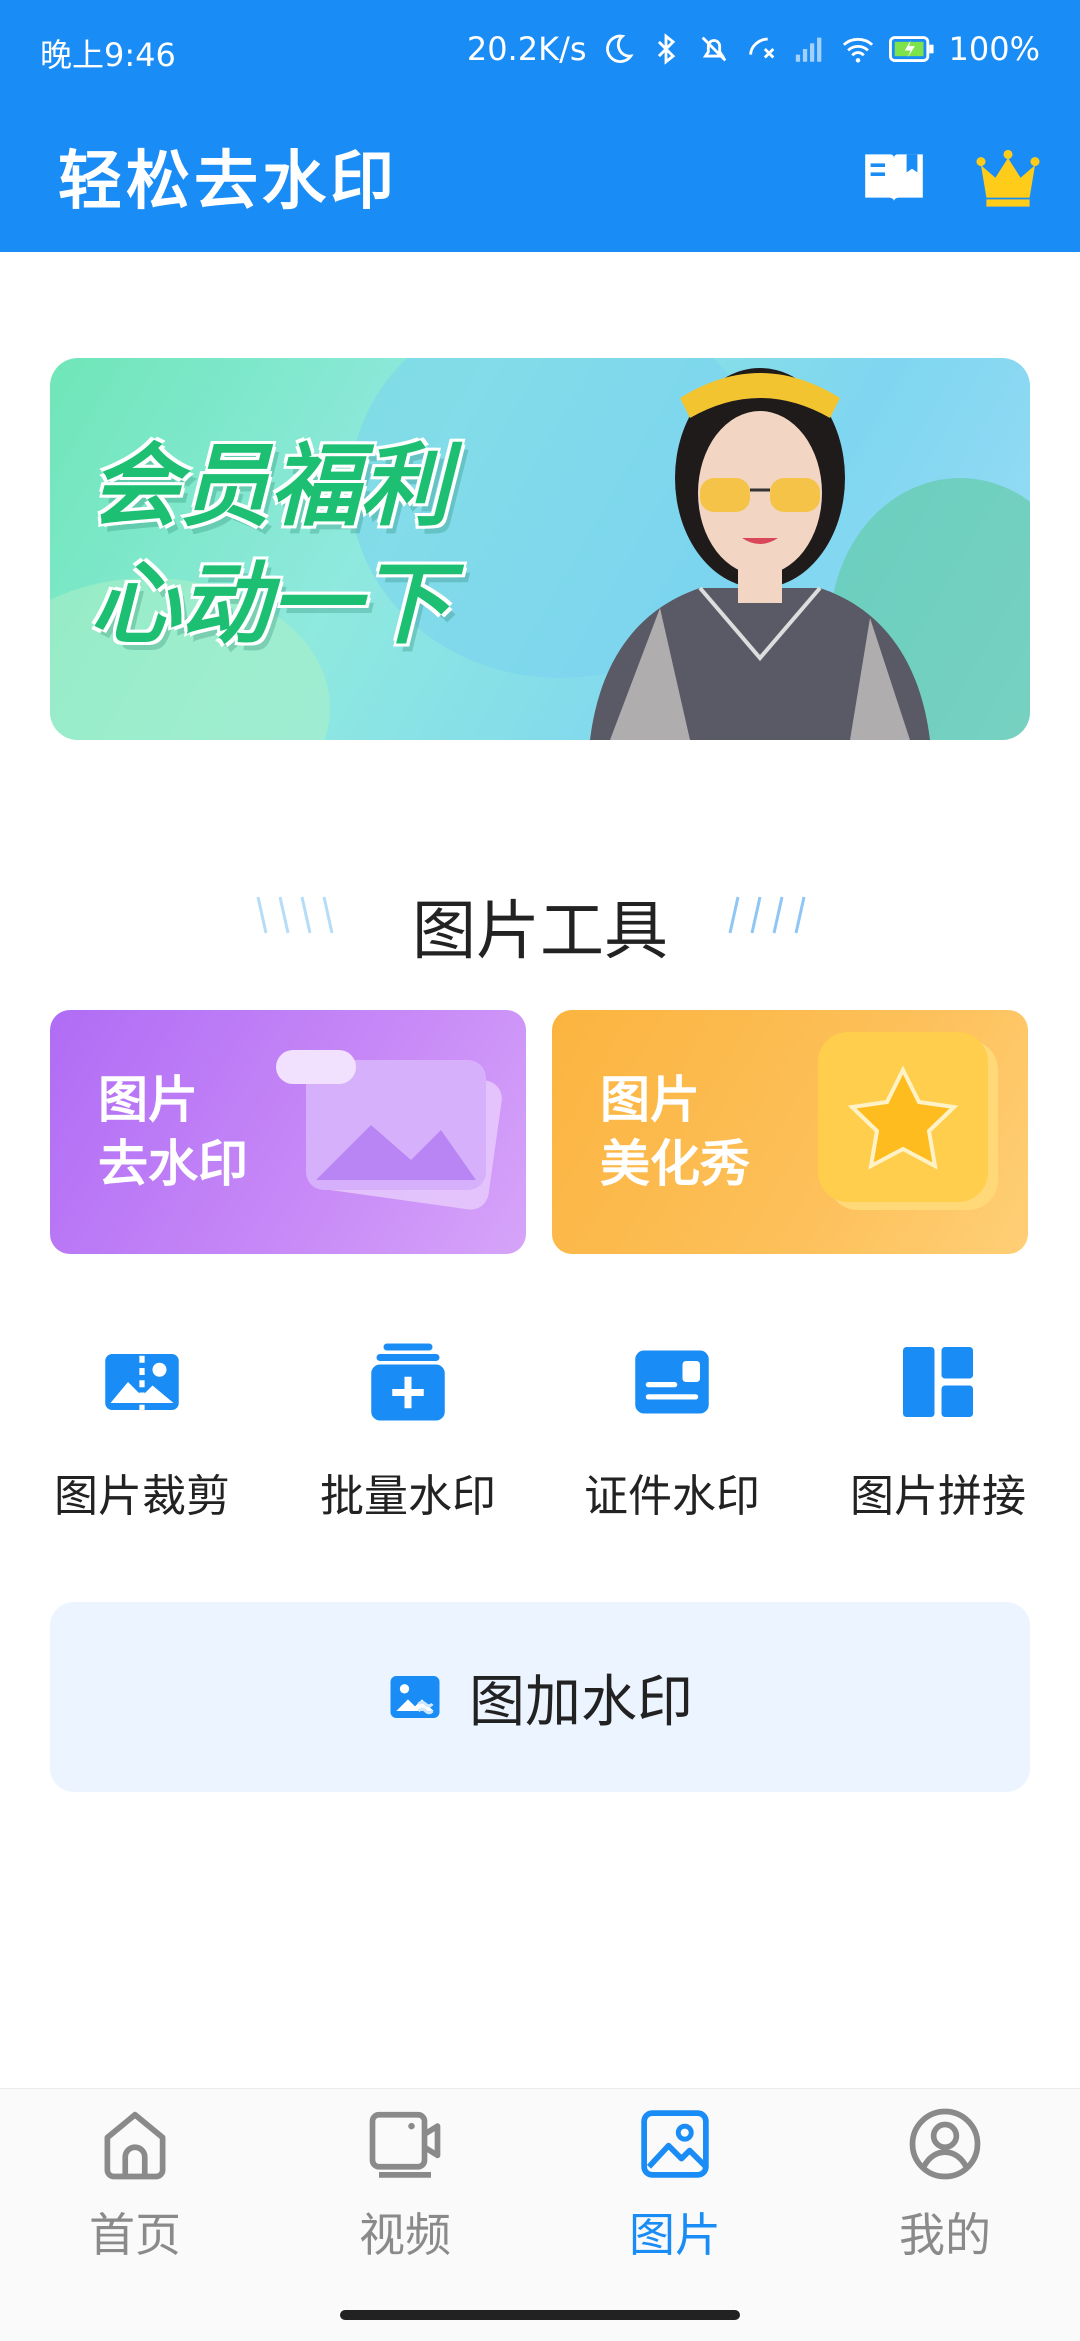  What do you see at coordinates (173, 1132) in the screenshot?
I see `card-label: 图片 去水印` at bounding box center [173, 1132].